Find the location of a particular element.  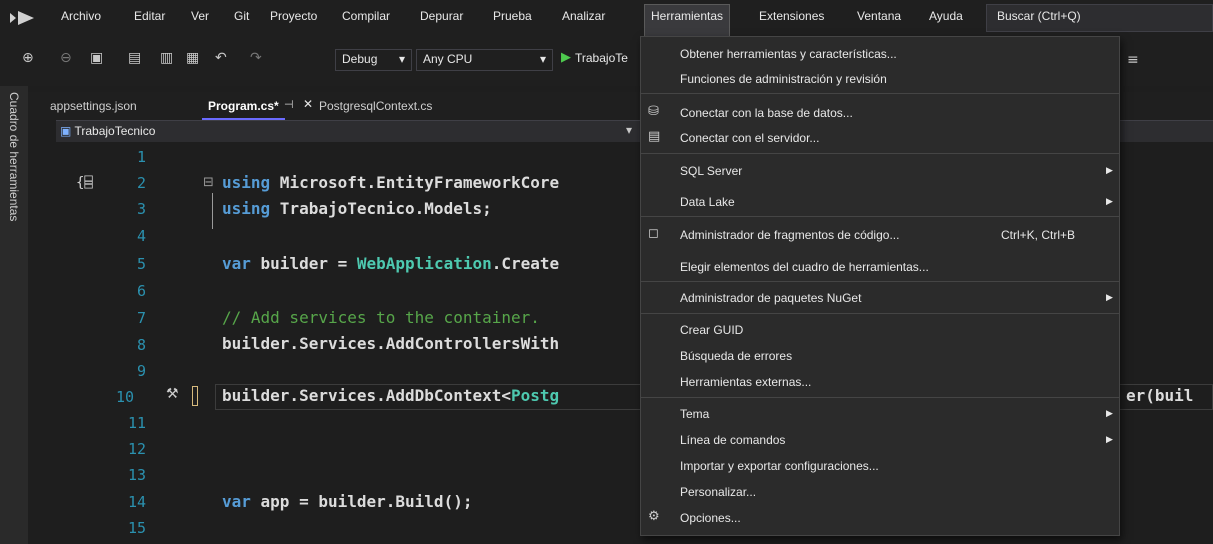

code-line-2: using Microsoft.EntityFrameworkCore is located at coordinates (390, 182).